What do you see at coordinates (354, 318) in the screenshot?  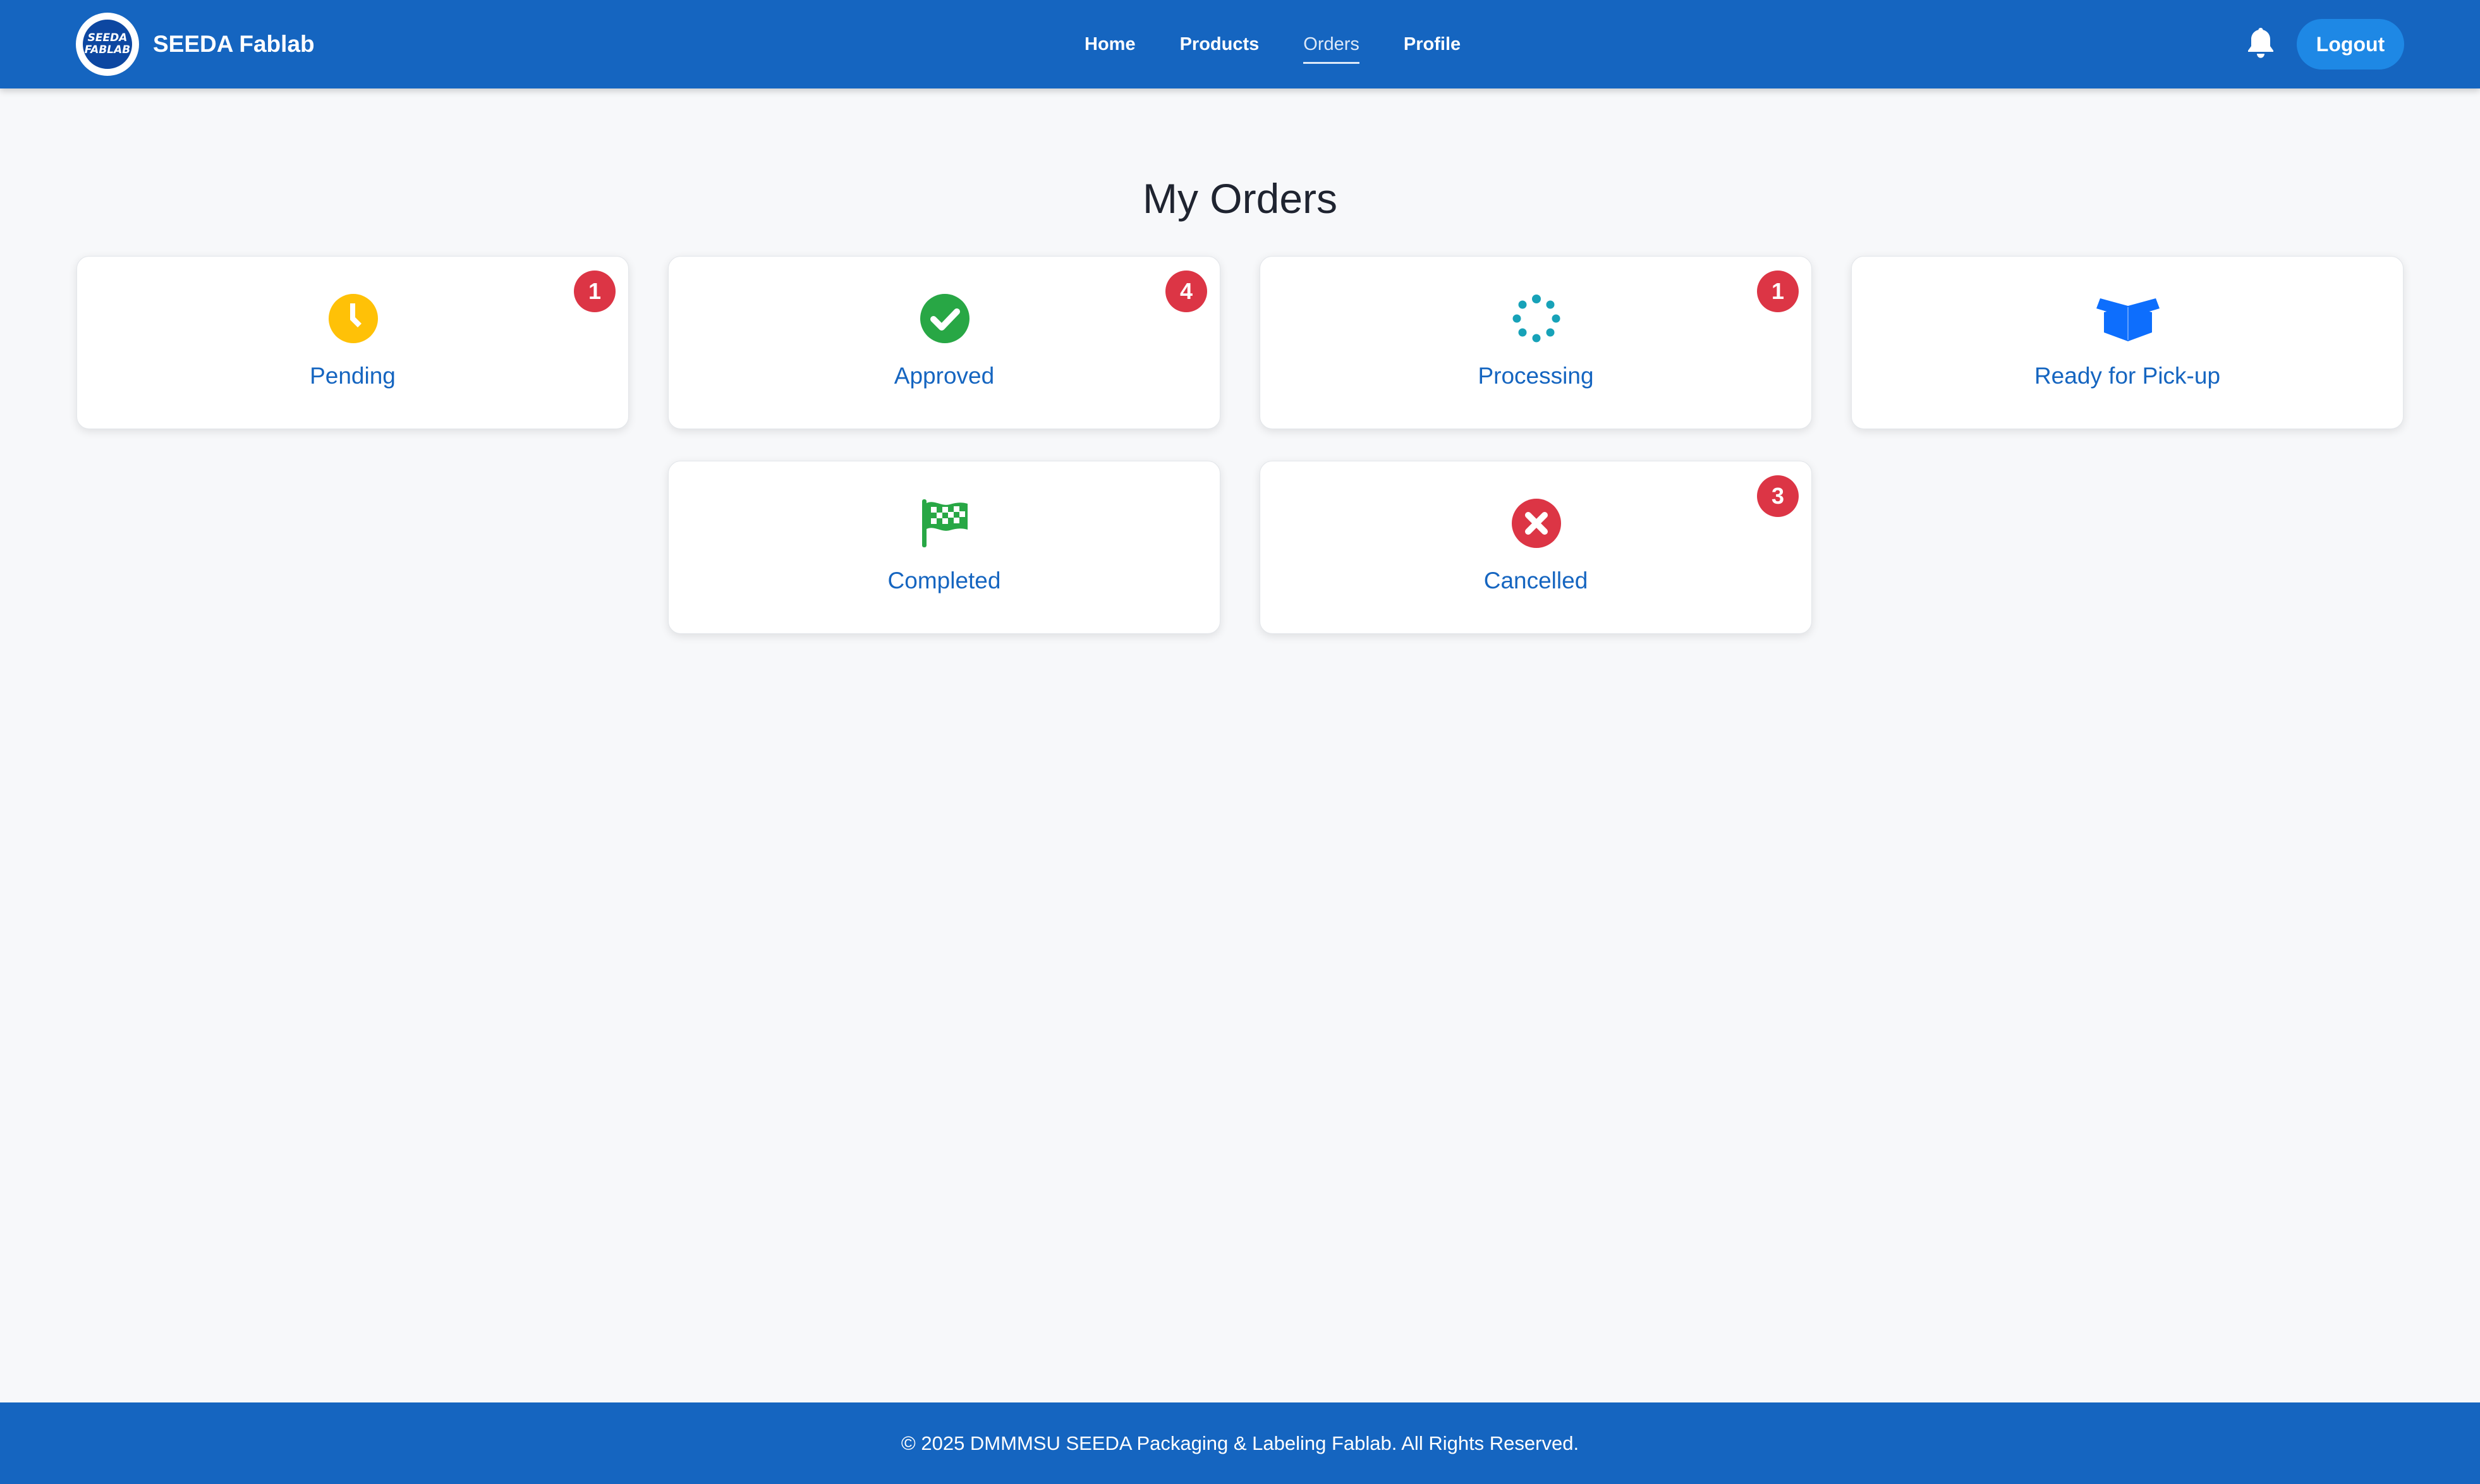 I see `clock-icon` at bounding box center [354, 318].